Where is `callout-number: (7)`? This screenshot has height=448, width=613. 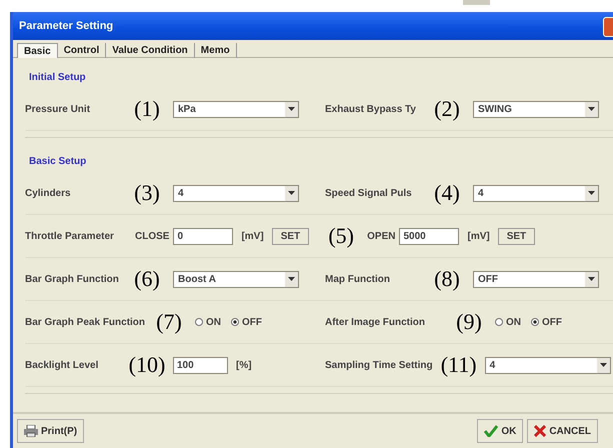 callout-number: (7) is located at coordinates (169, 322).